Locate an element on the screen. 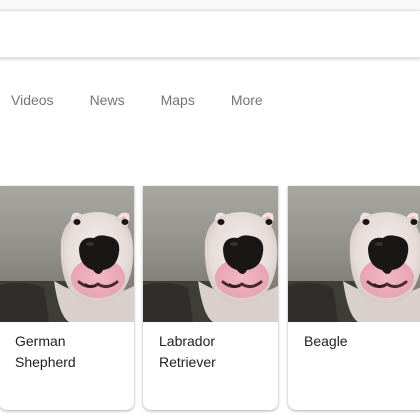  tab-maps: Maps is located at coordinates (178, 100).